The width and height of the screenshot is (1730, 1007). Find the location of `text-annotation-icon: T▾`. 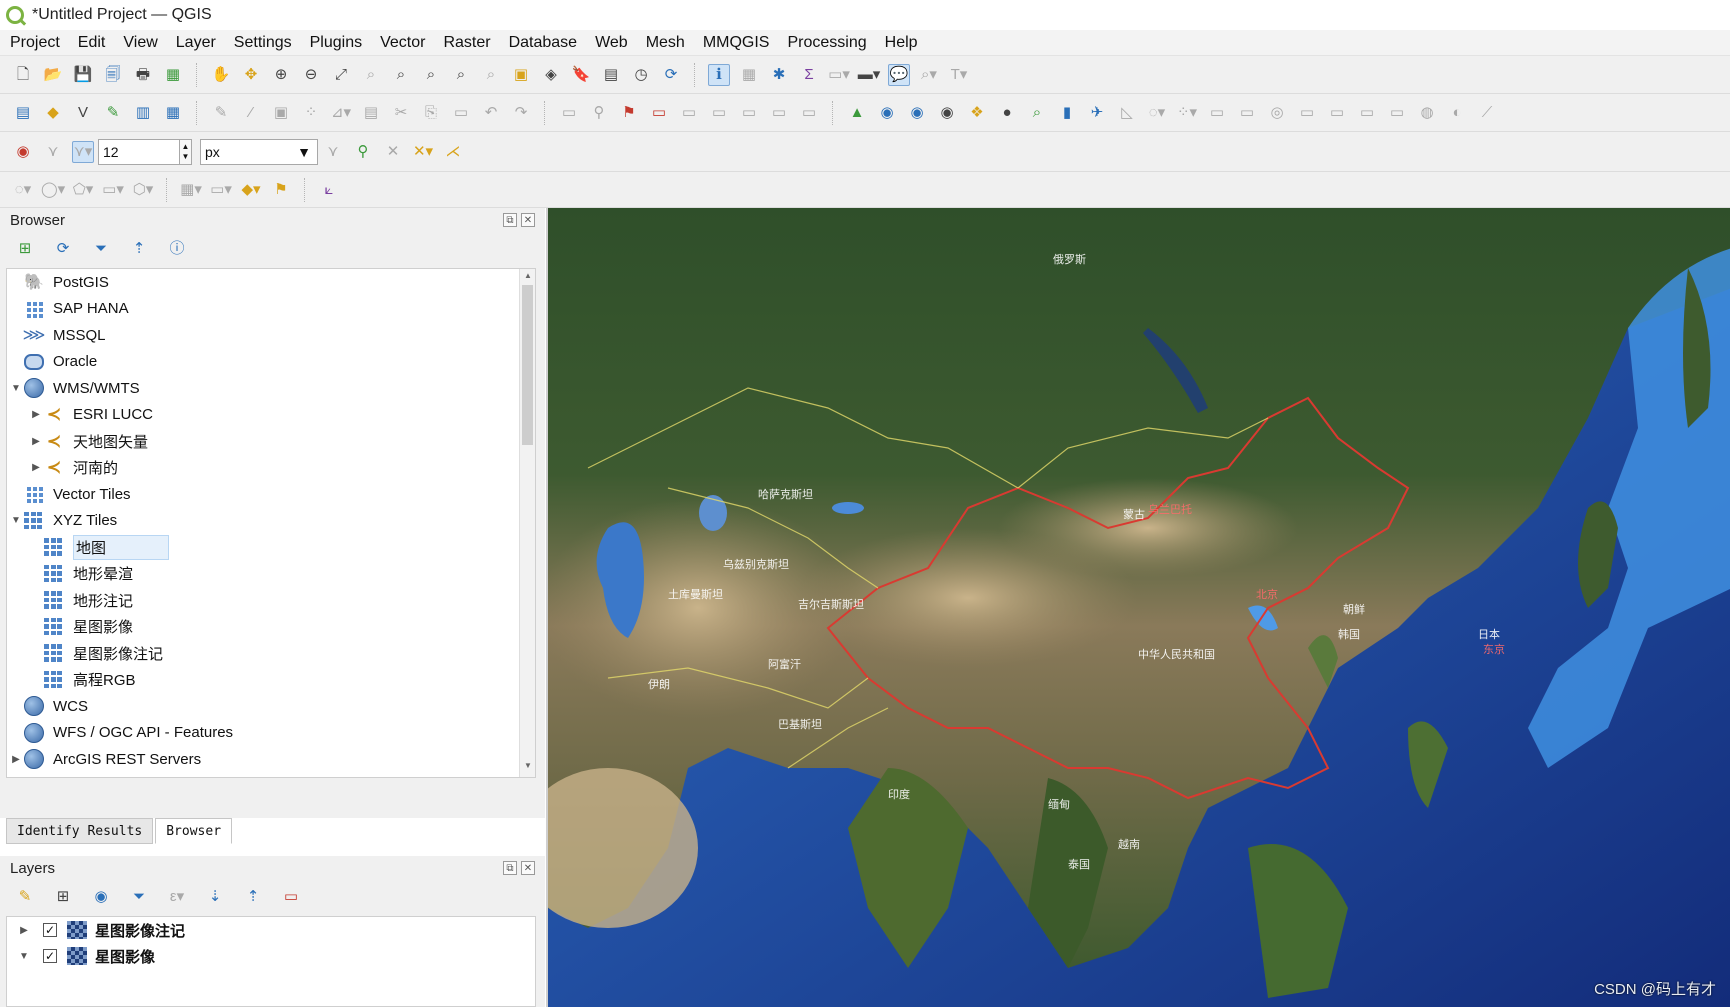

text-annotation-icon: T▾ is located at coordinates (959, 75).